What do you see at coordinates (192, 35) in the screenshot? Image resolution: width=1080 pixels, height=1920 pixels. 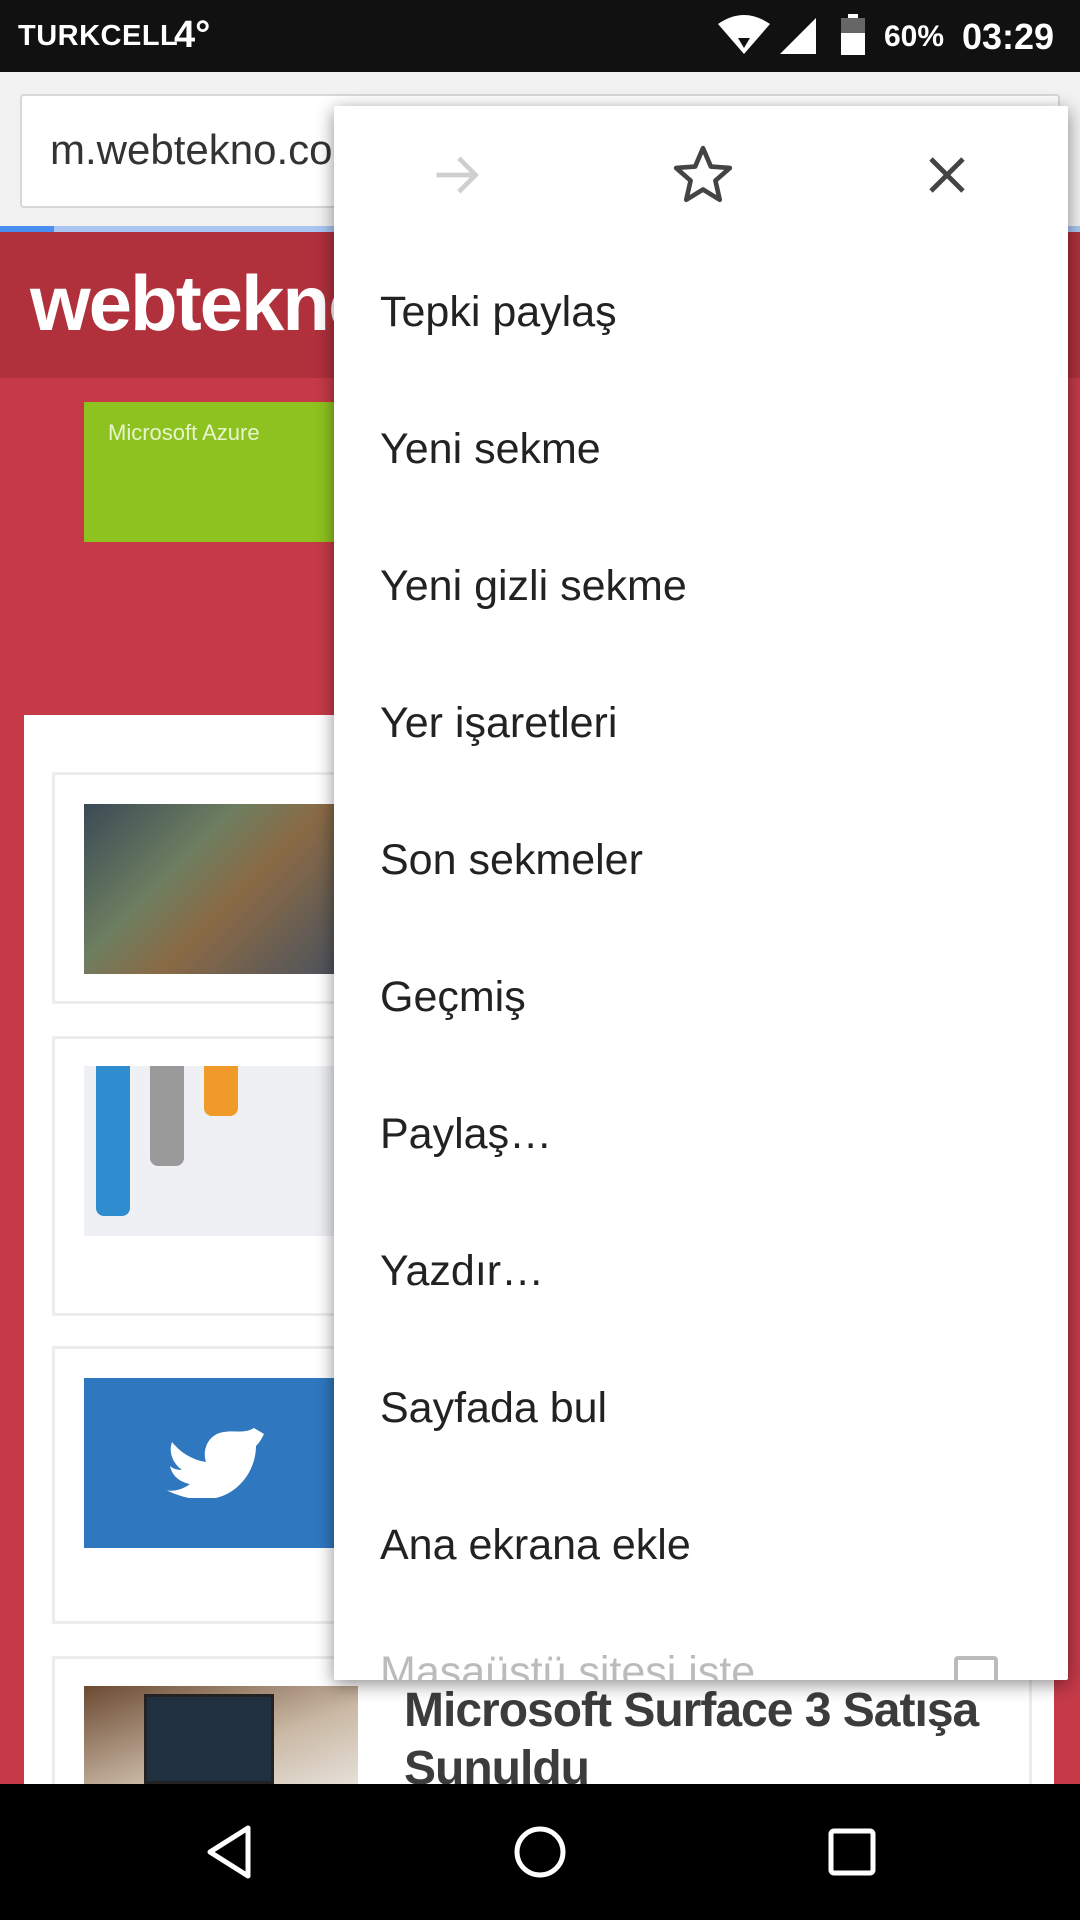 I see `temperature-label: 4°` at bounding box center [192, 35].